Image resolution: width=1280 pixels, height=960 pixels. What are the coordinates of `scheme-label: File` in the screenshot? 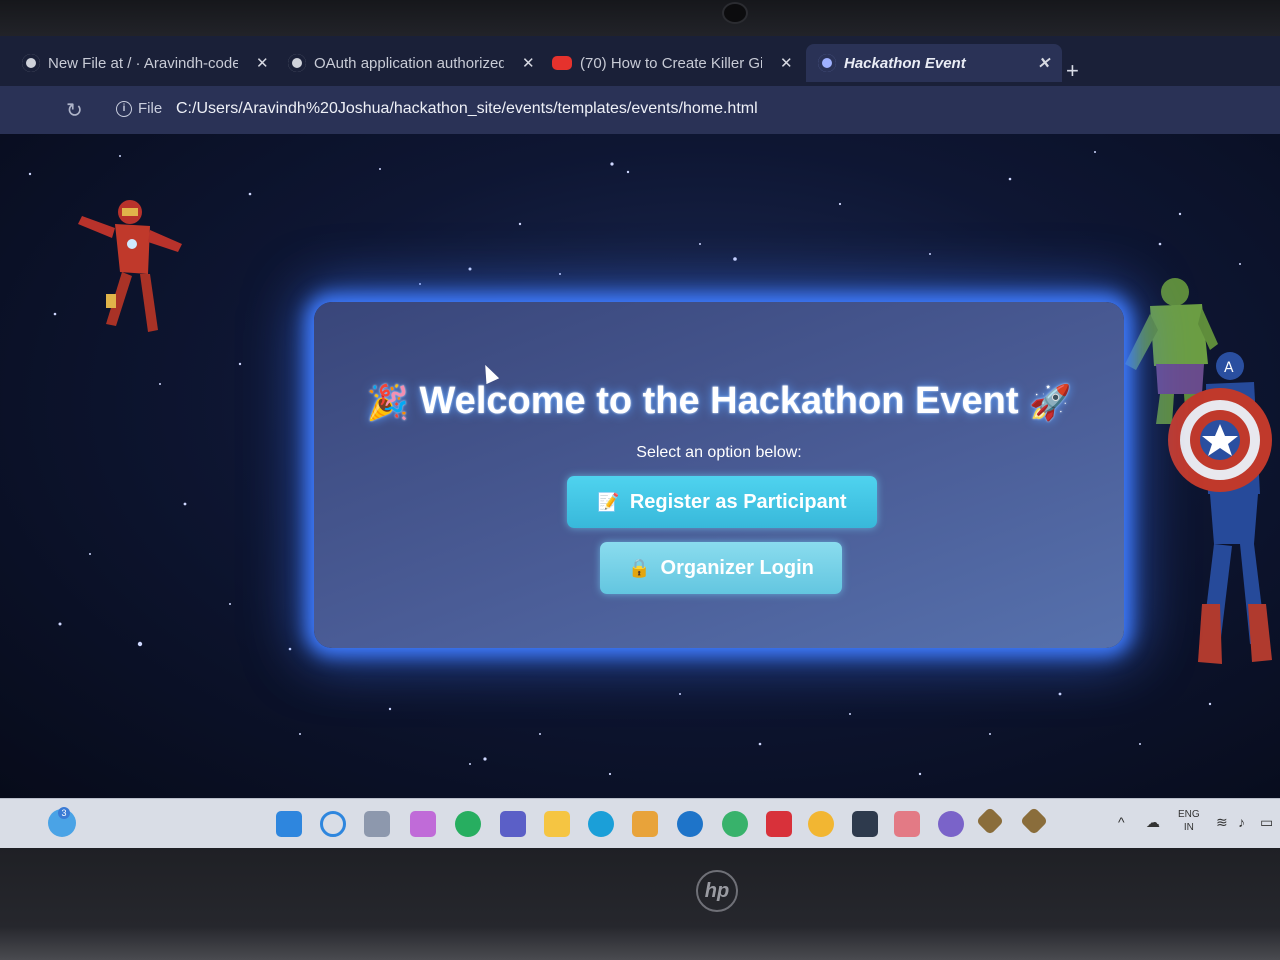 It's located at (150, 108).